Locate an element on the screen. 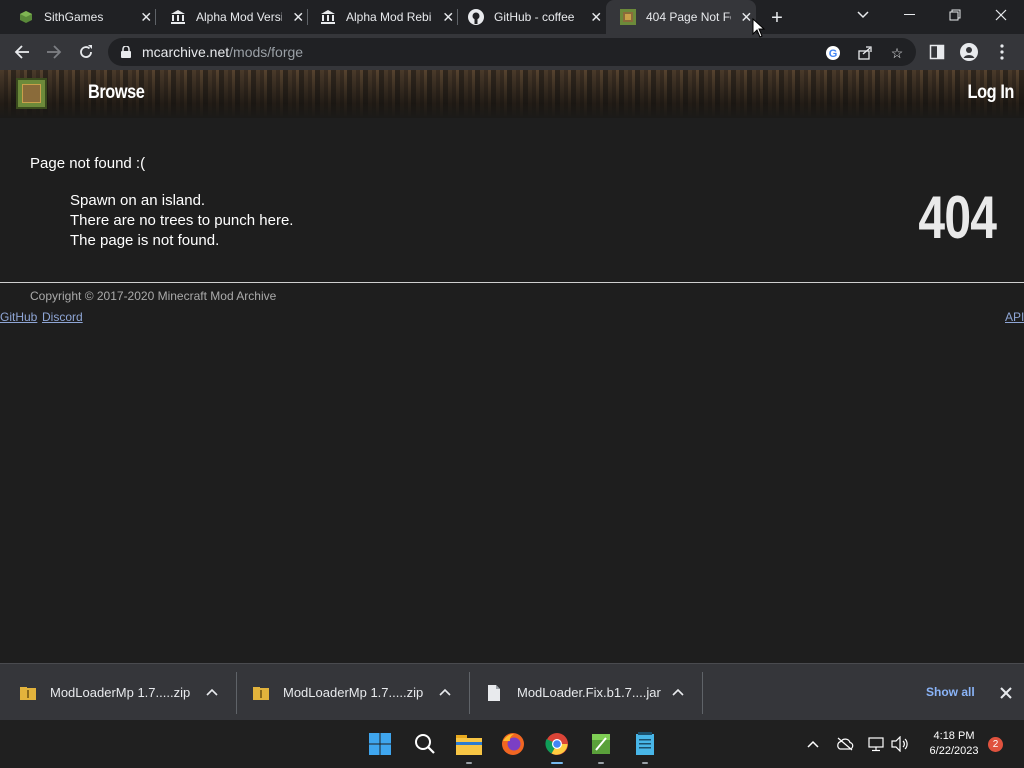  address-bar: mcarchive.net/mods/forge G ☆ is located at coordinates (512, 52).